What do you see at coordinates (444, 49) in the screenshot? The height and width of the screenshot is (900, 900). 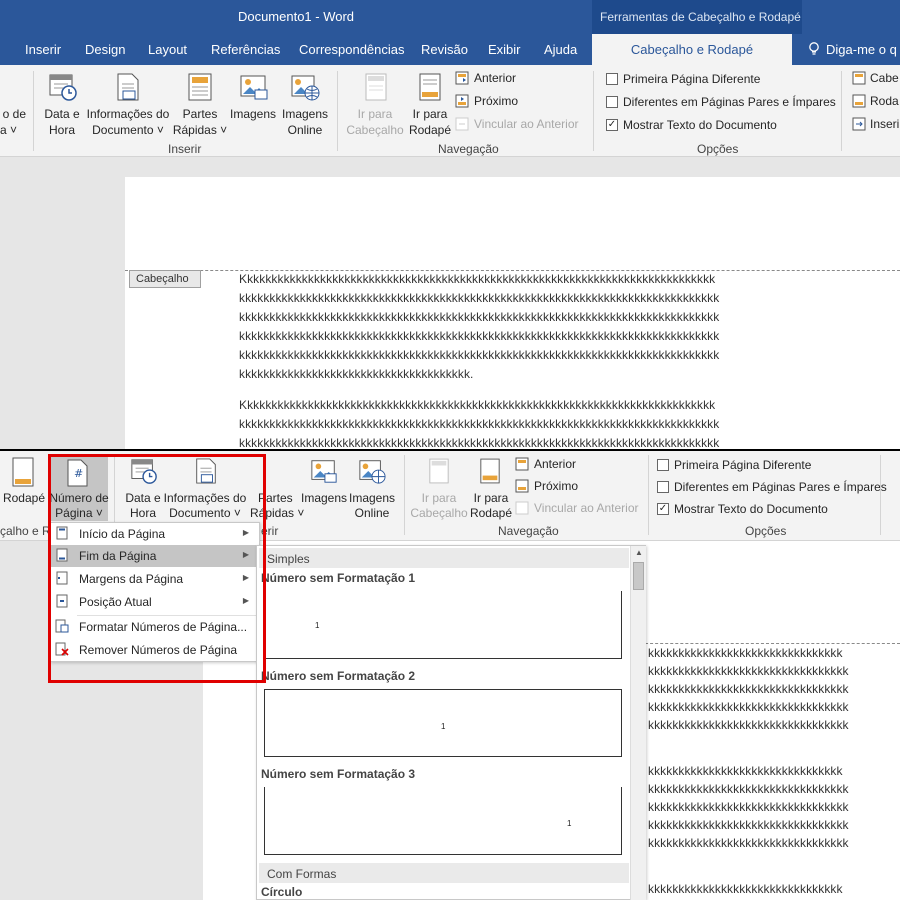 I see `tab-revisao: Revisão` at bounding box center [444, 49].